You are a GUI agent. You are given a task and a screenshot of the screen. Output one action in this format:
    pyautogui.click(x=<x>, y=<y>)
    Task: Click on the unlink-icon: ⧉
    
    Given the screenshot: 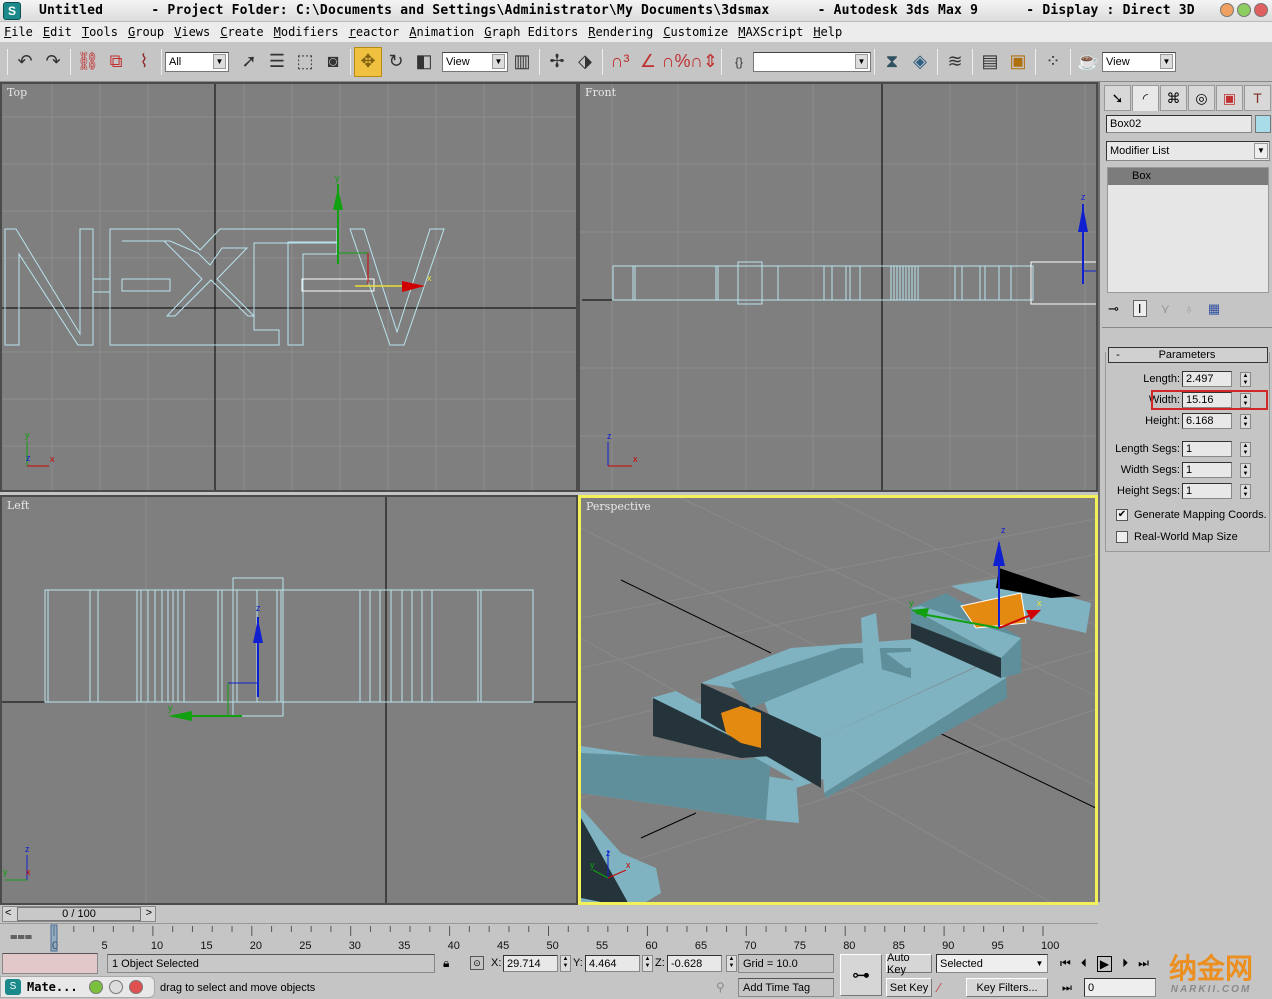 What is the action you would take?
    pyautogui.click(x=116, y=62)
    